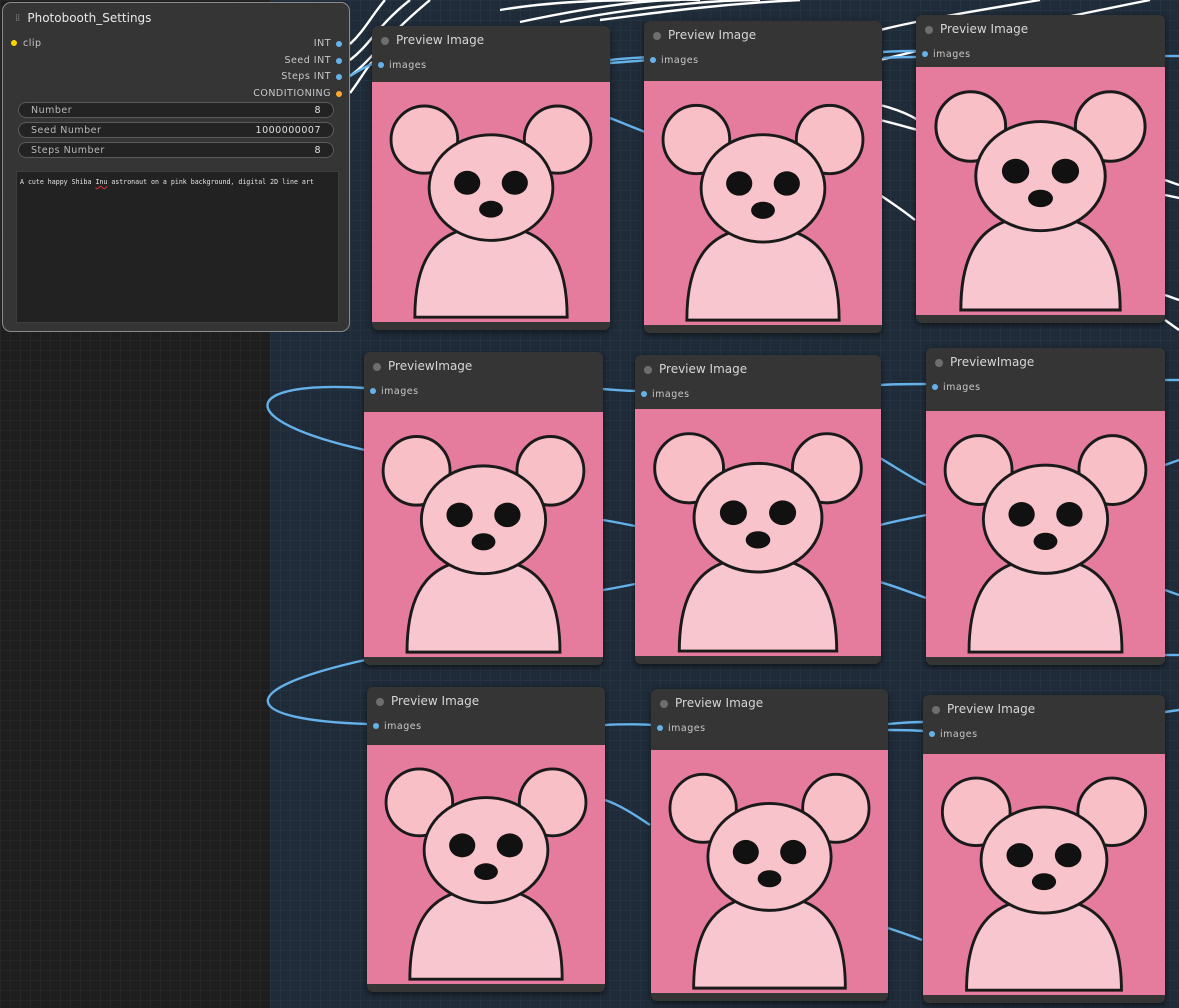  I want to click on int-output-label: INT, so click(322, 43).